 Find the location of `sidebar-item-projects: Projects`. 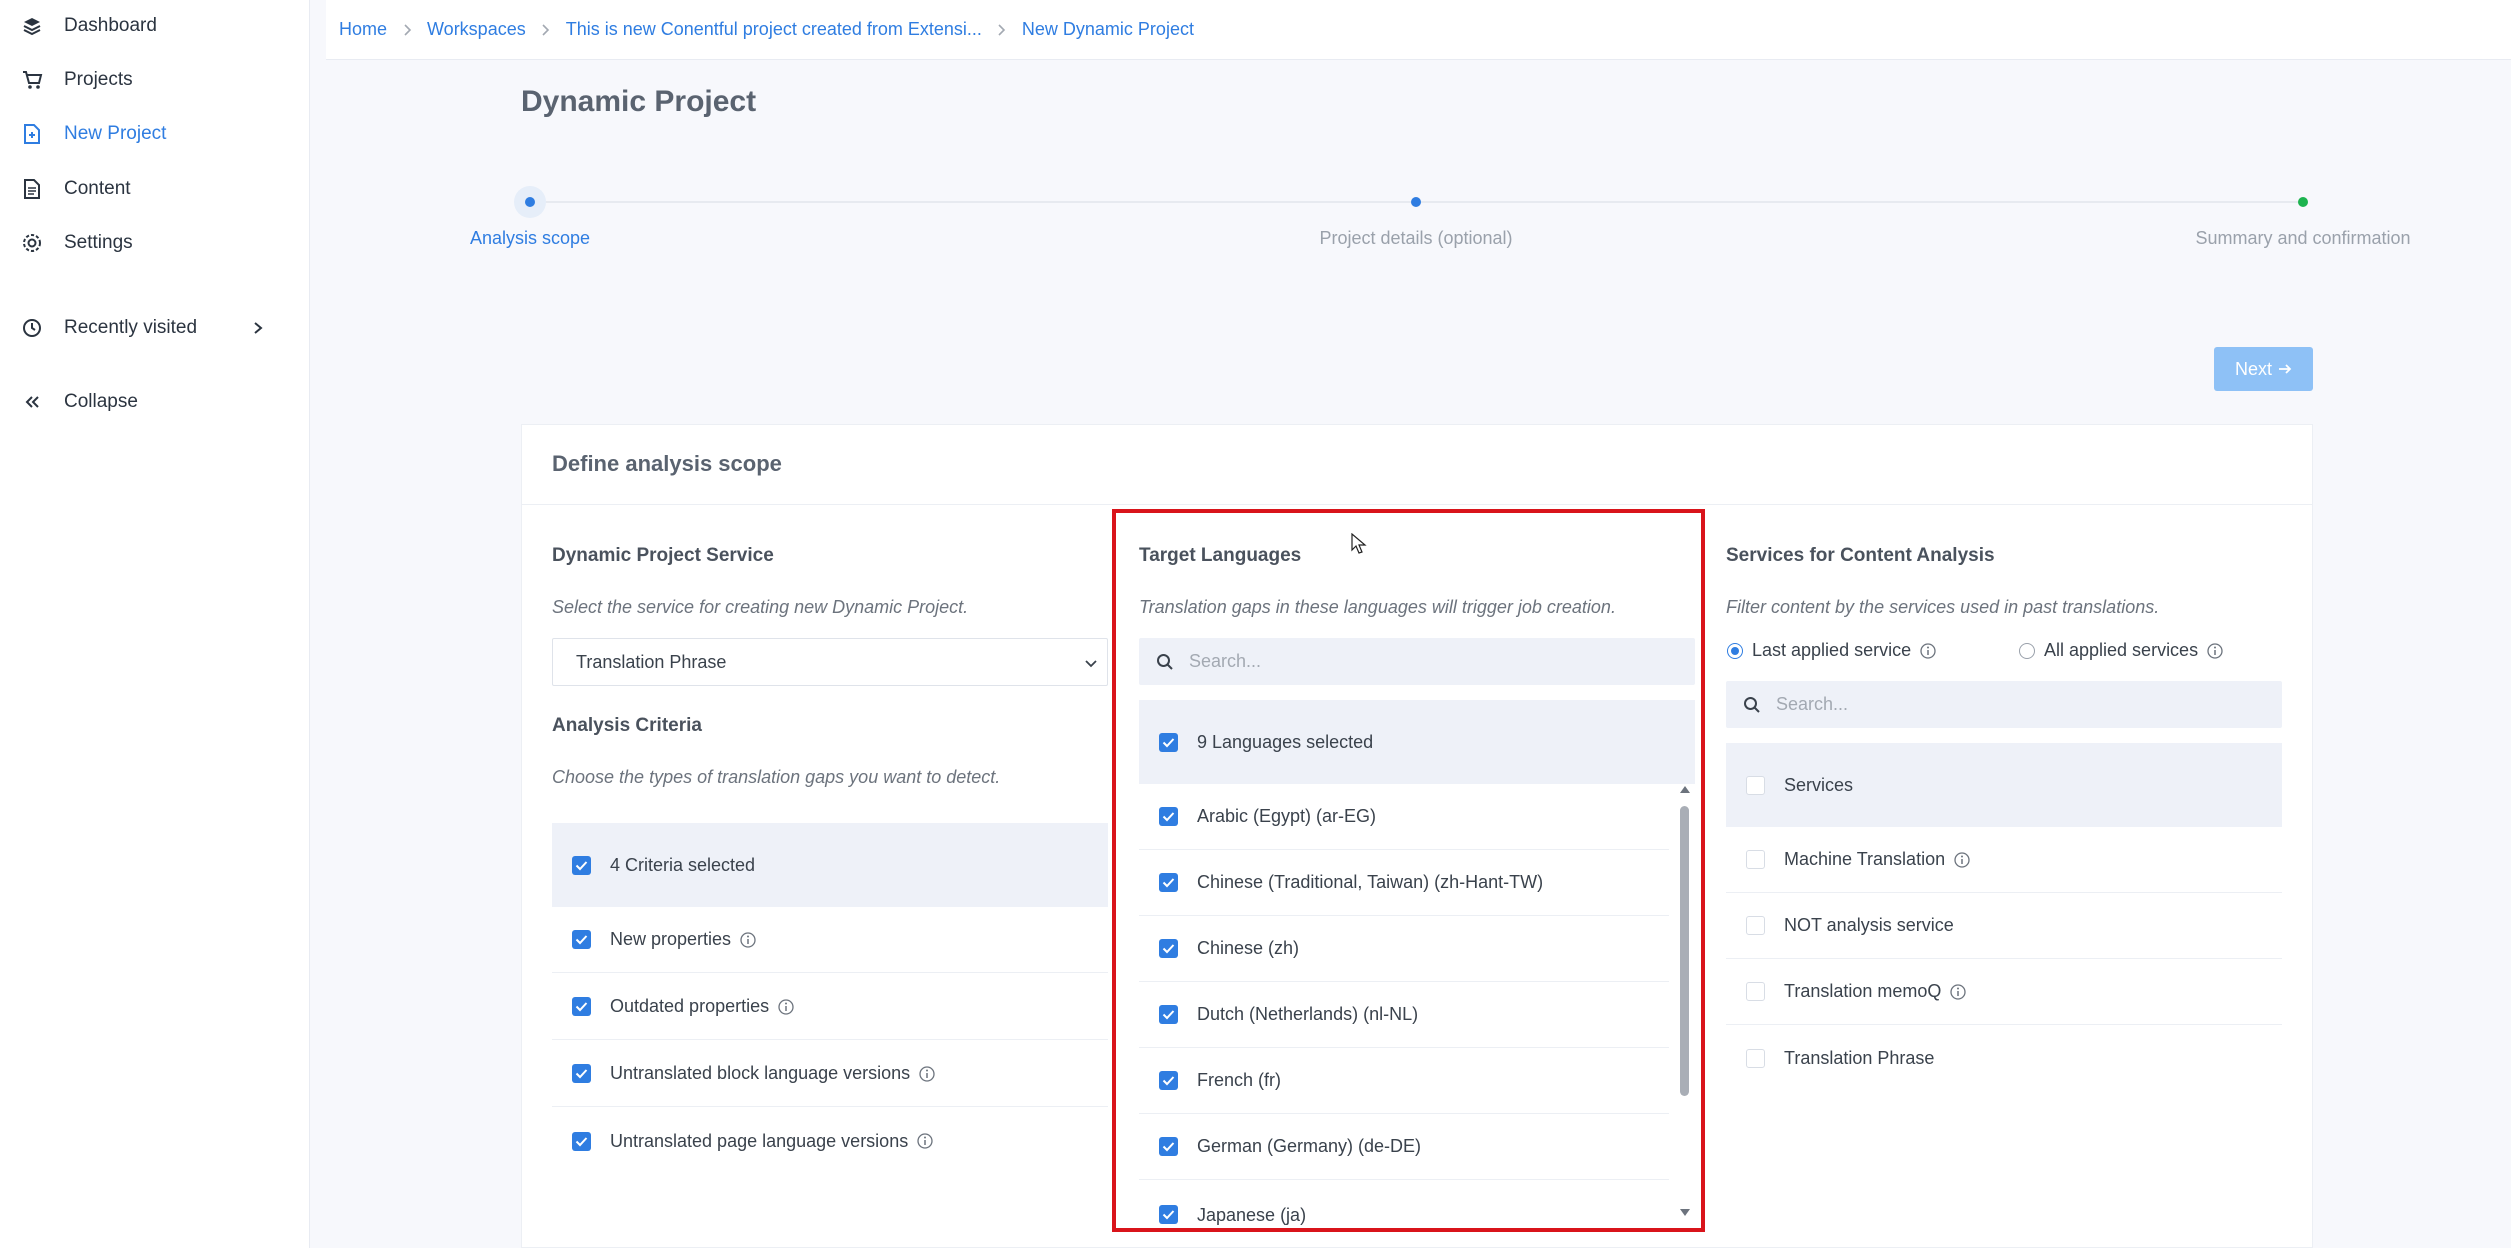

sidebar-item-projects: Projects is located at coordinates (150, 80).